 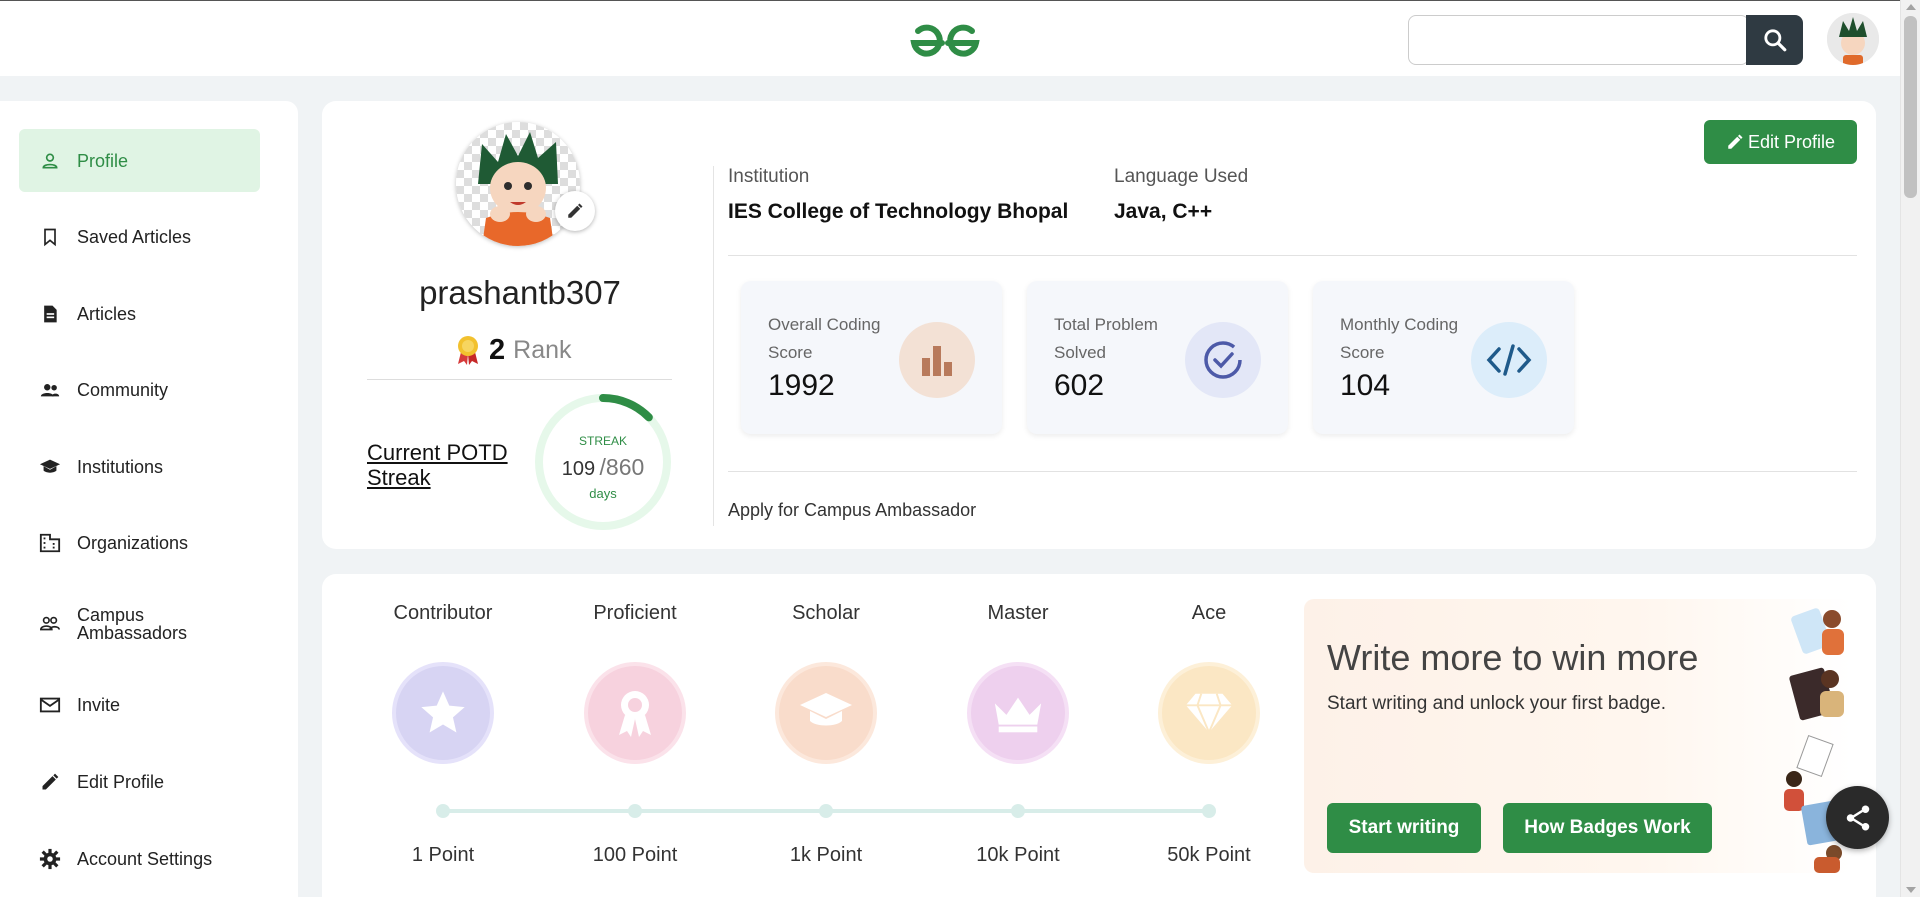 I want to click on star-icon, so click(x=443, y=712).